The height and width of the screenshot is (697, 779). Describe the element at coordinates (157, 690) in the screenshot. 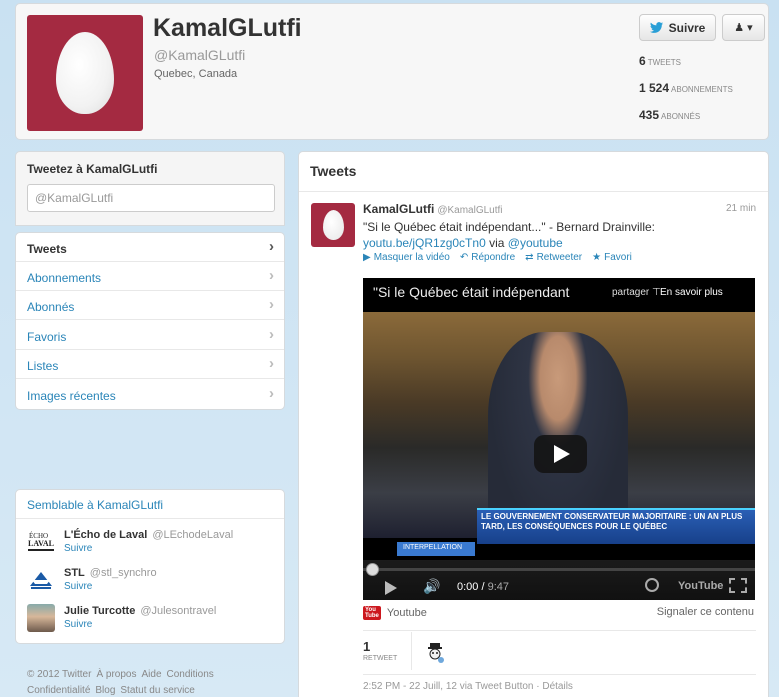

I see `footer-link-status: Statut du service` at that location.